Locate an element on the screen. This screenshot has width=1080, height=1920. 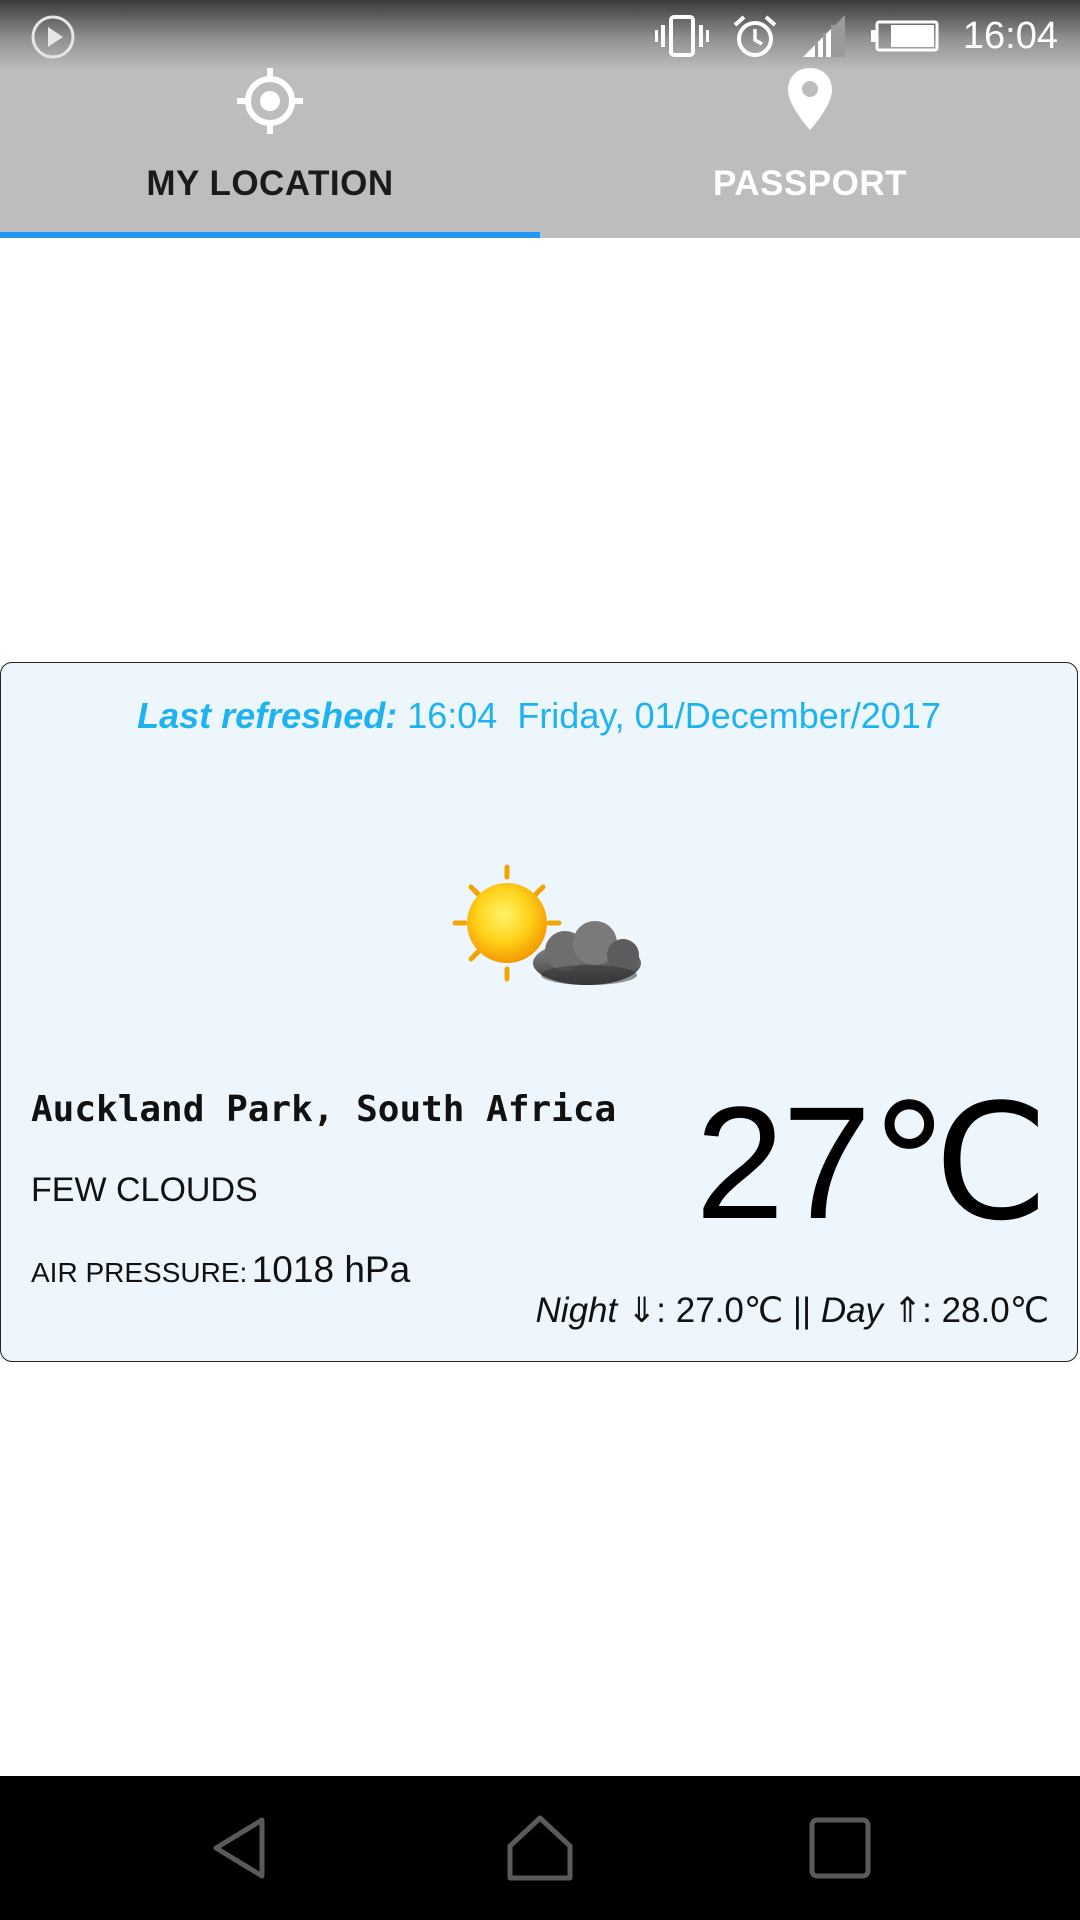
status-time: 16:04 is located at coordinates (1010, 35).